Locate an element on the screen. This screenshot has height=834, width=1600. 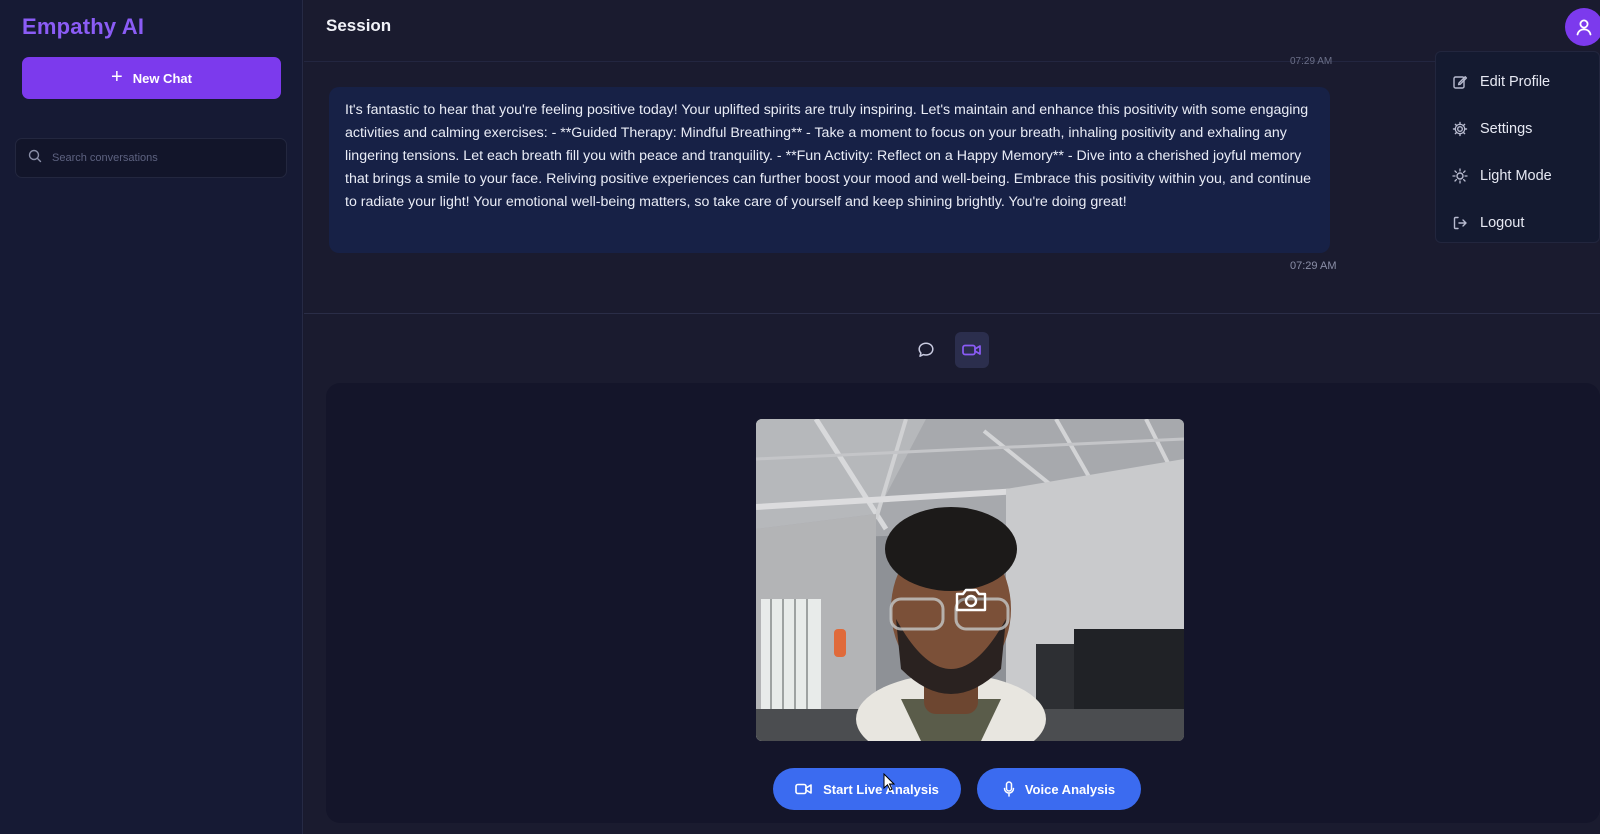
divider is located at coordinates (952, 313).